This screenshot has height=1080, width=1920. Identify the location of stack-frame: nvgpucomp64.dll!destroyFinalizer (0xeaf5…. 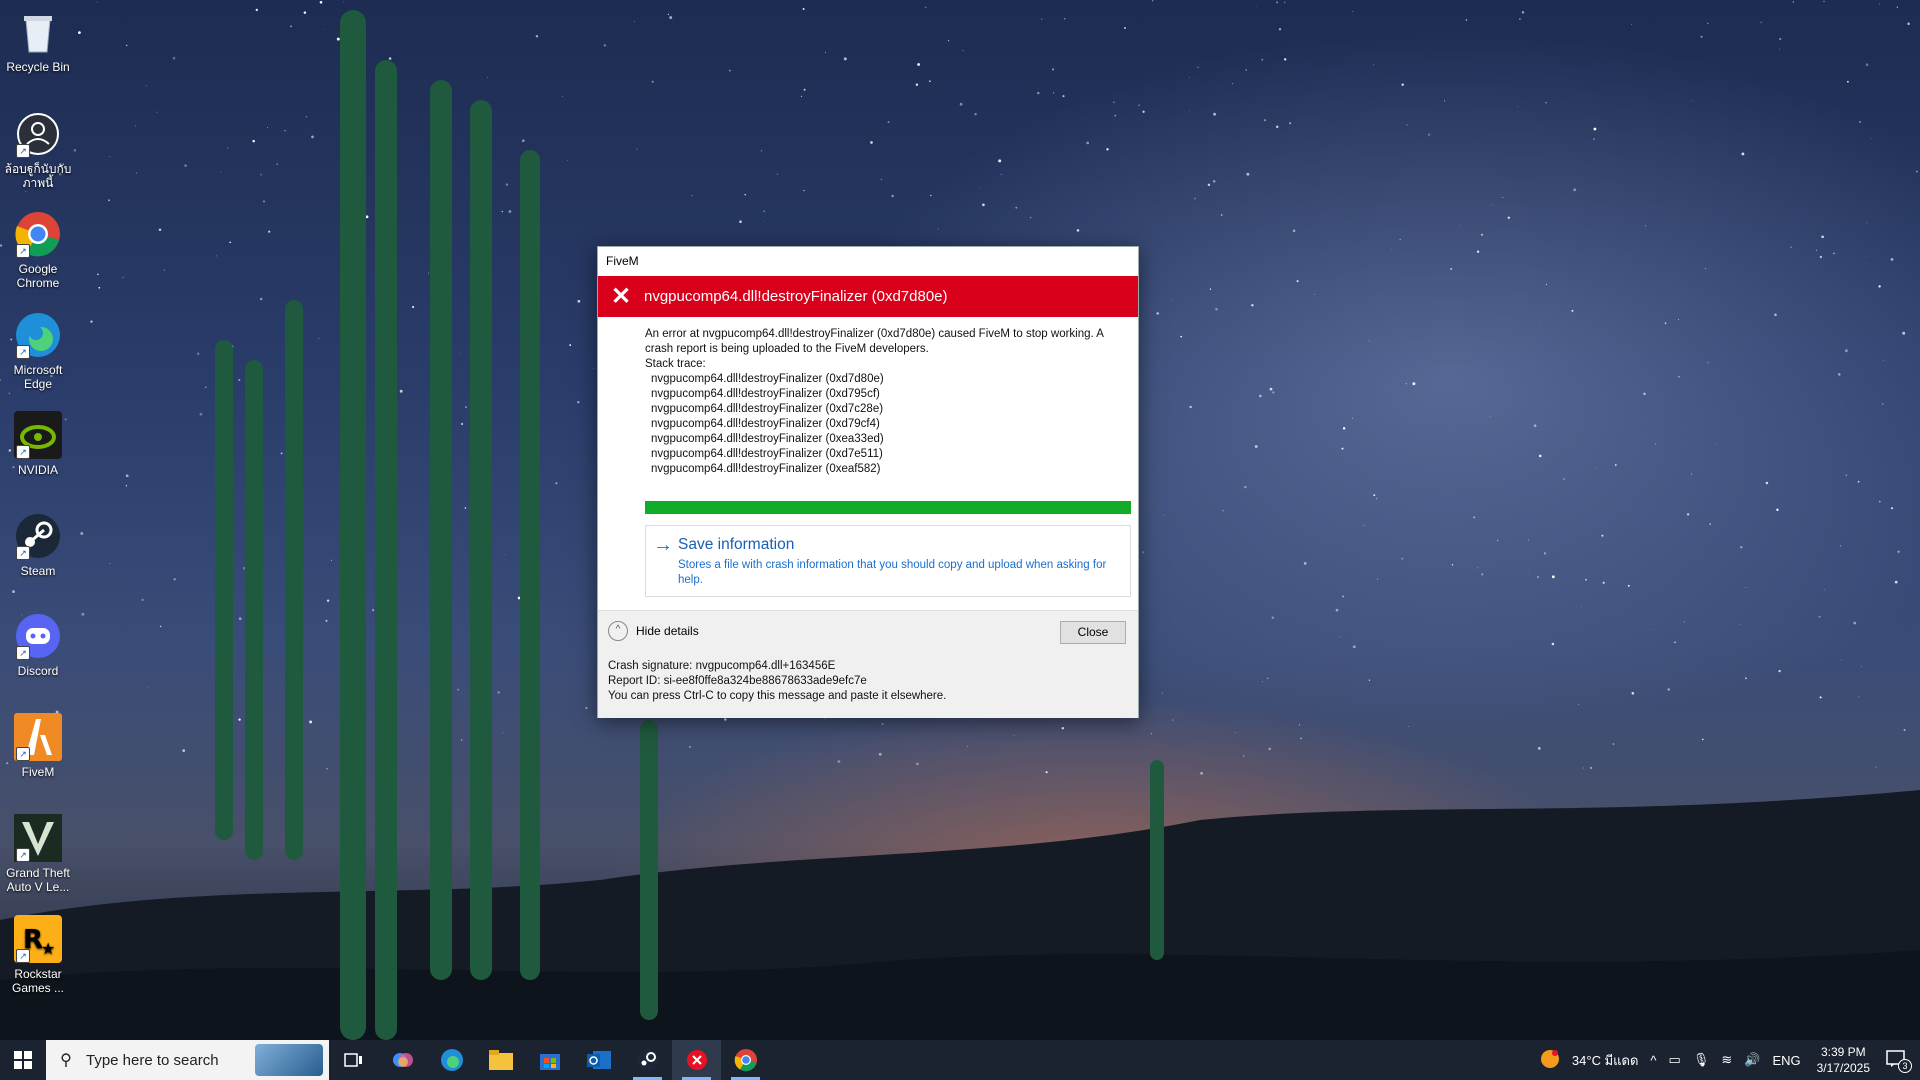
(766, 469).